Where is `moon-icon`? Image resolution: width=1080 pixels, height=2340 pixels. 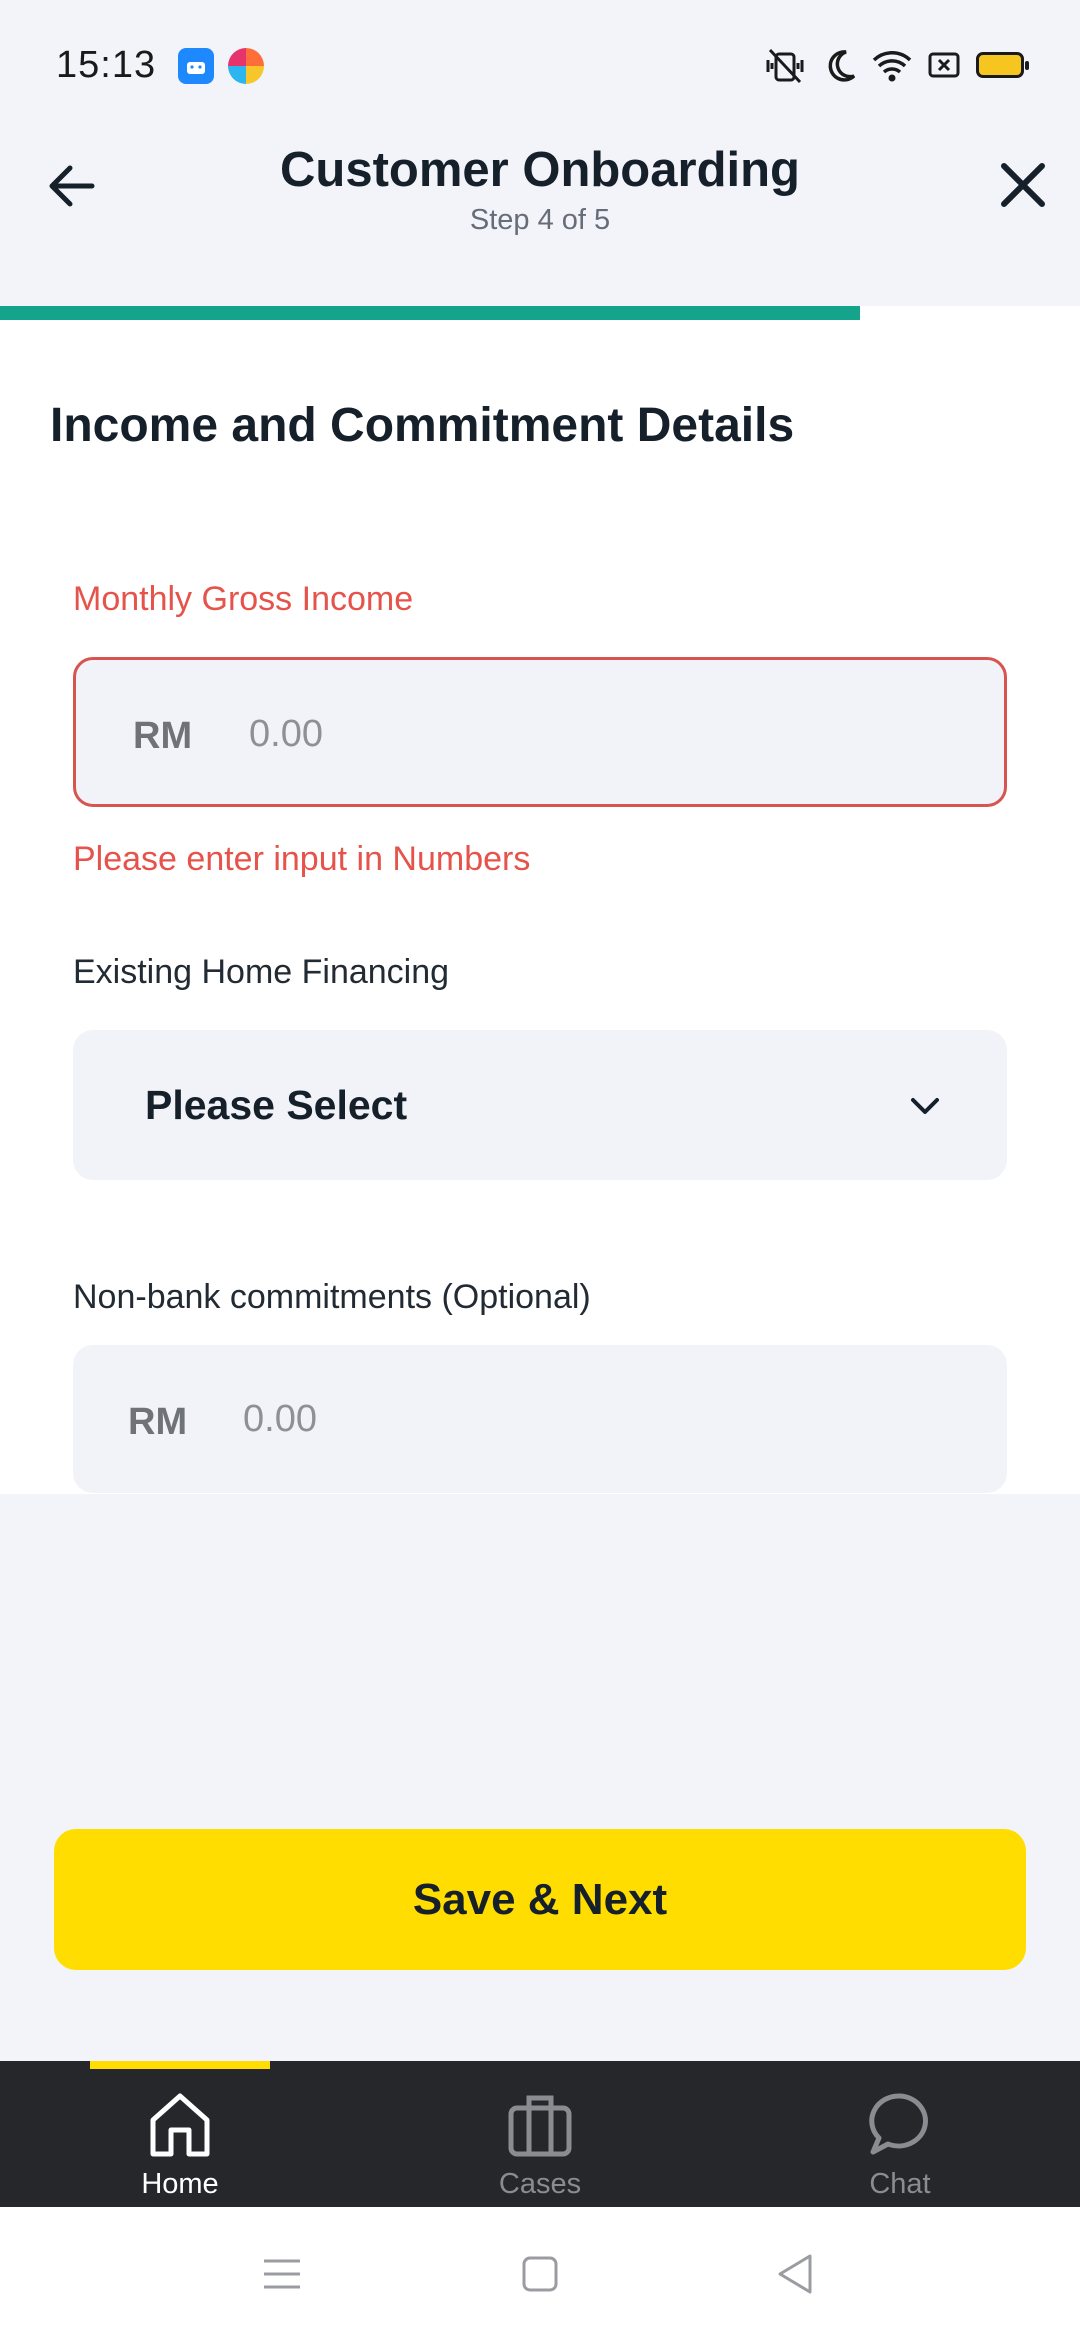 moon-icon is located at coordinates (842, 66).